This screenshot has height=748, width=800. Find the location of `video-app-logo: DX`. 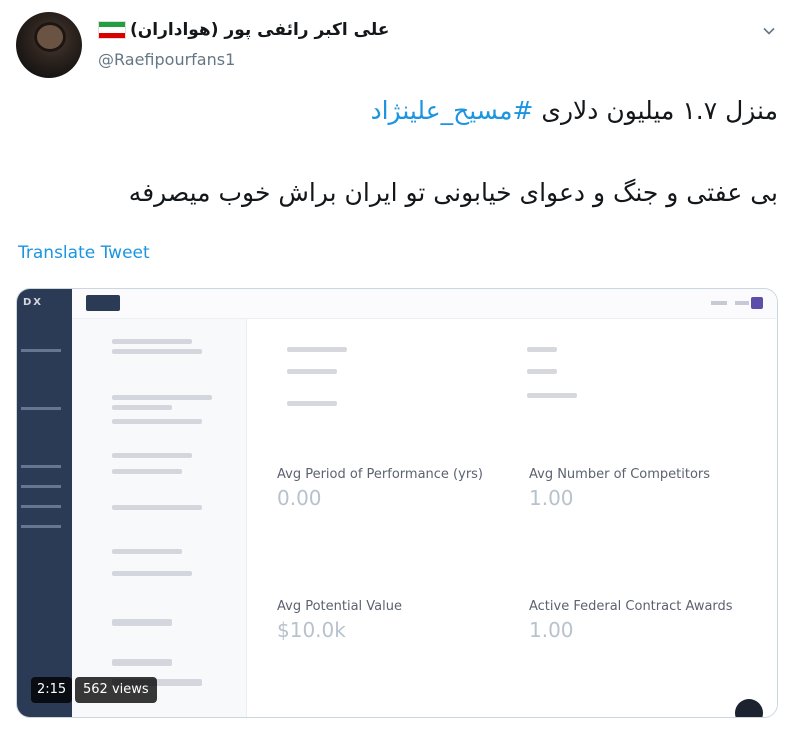

video-app-logo: DX is located at coordinates (33, 302).